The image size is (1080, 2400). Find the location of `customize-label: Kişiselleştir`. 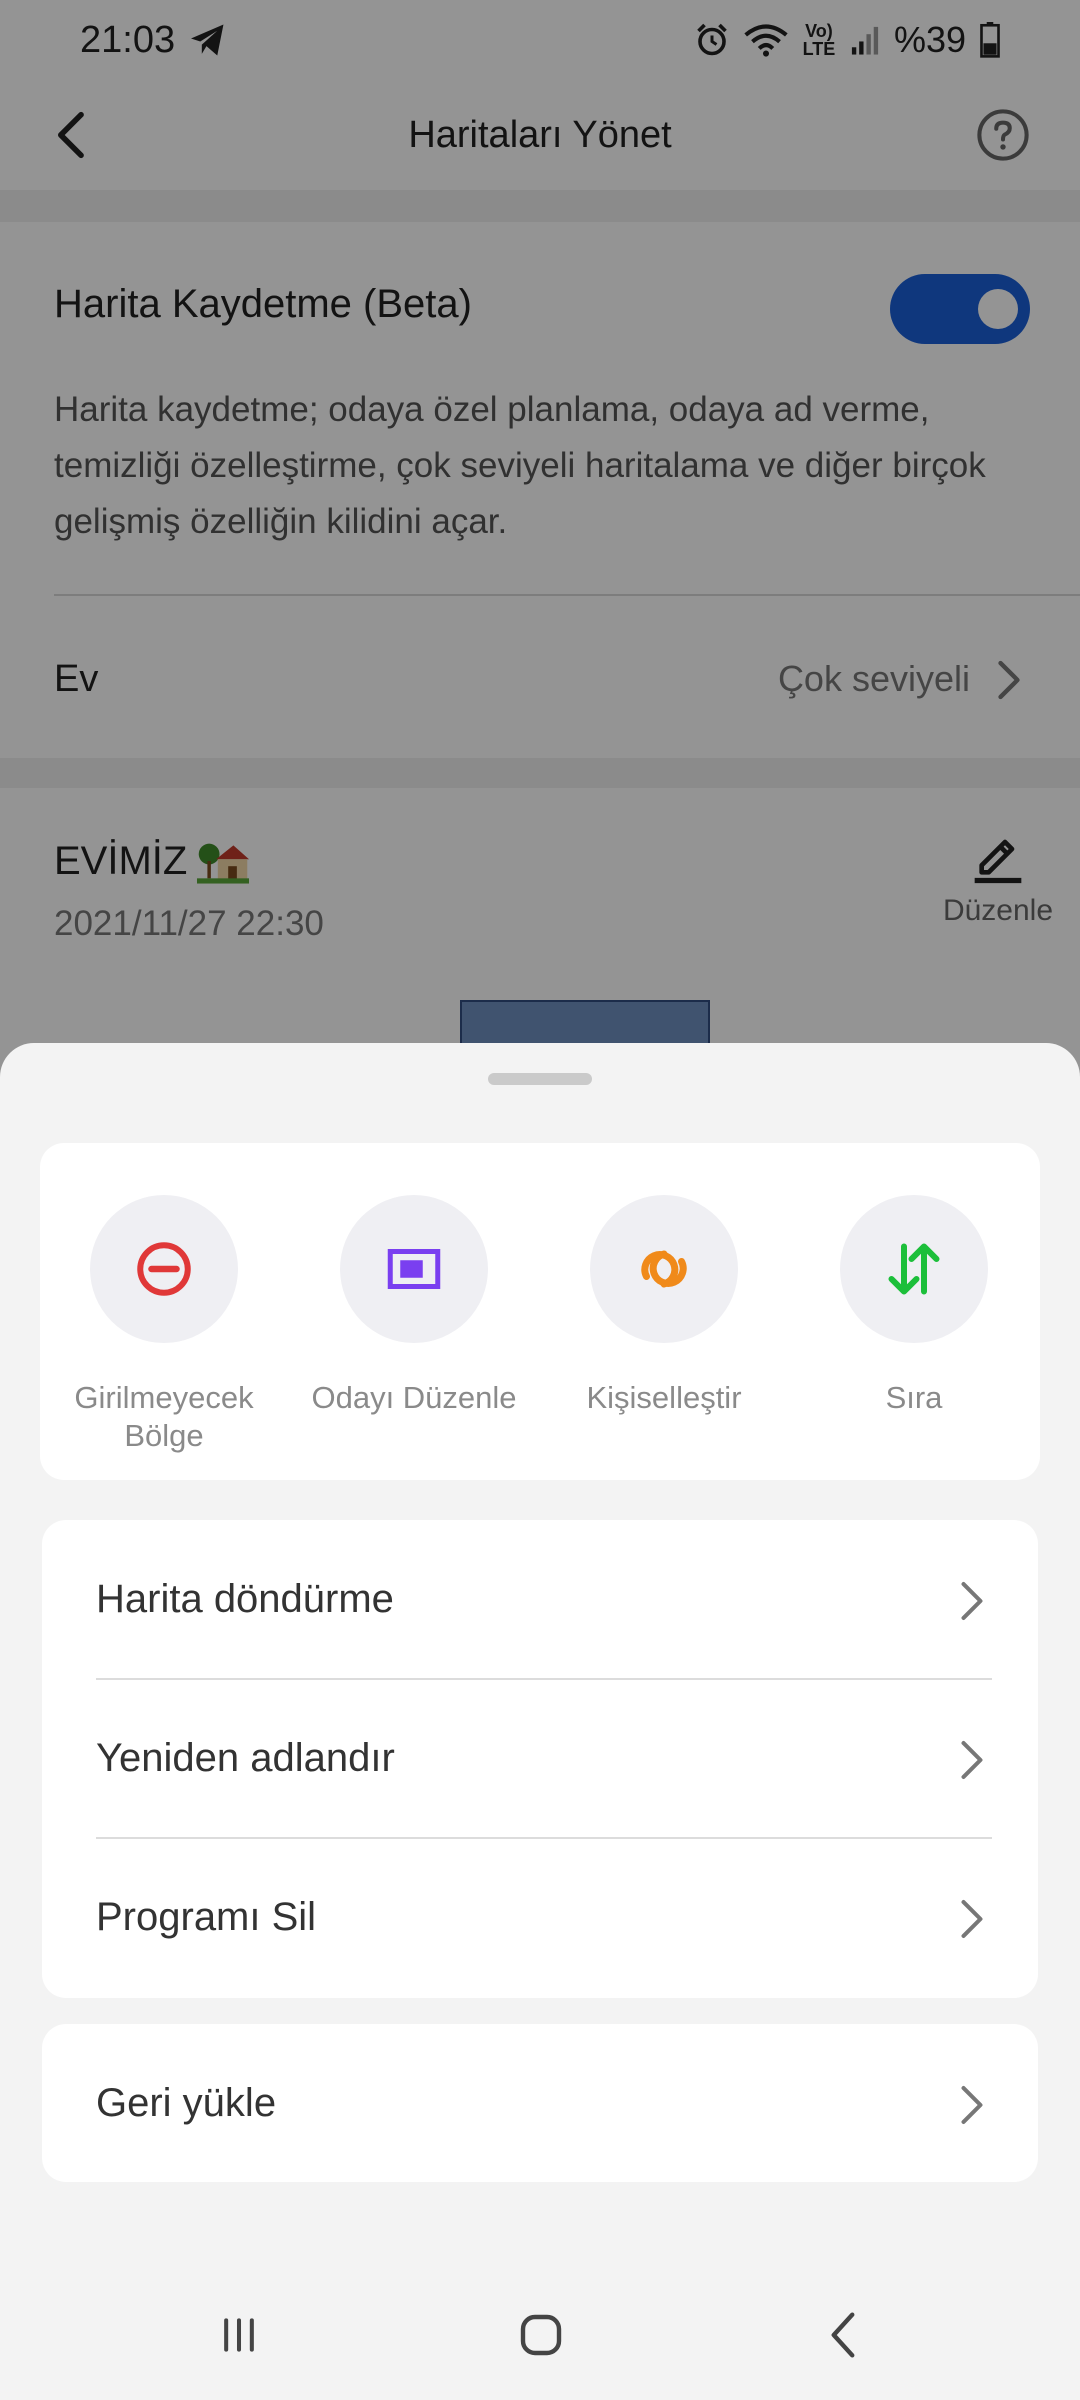

customize-label: Kişiselleştir is located at coordinates (664, 1397).